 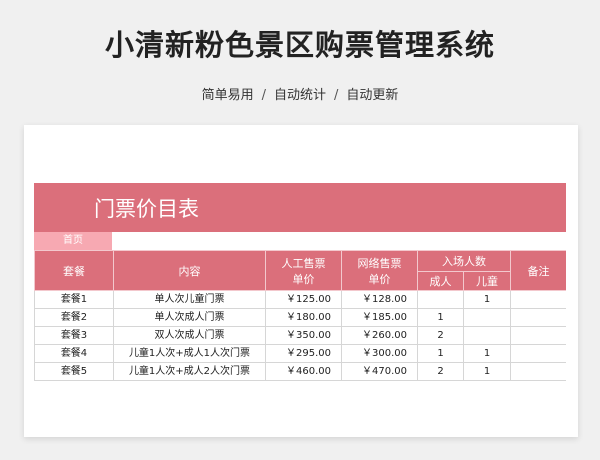 I want to click on cell-content: 单人次成人门票, so click(x=189, y=317).